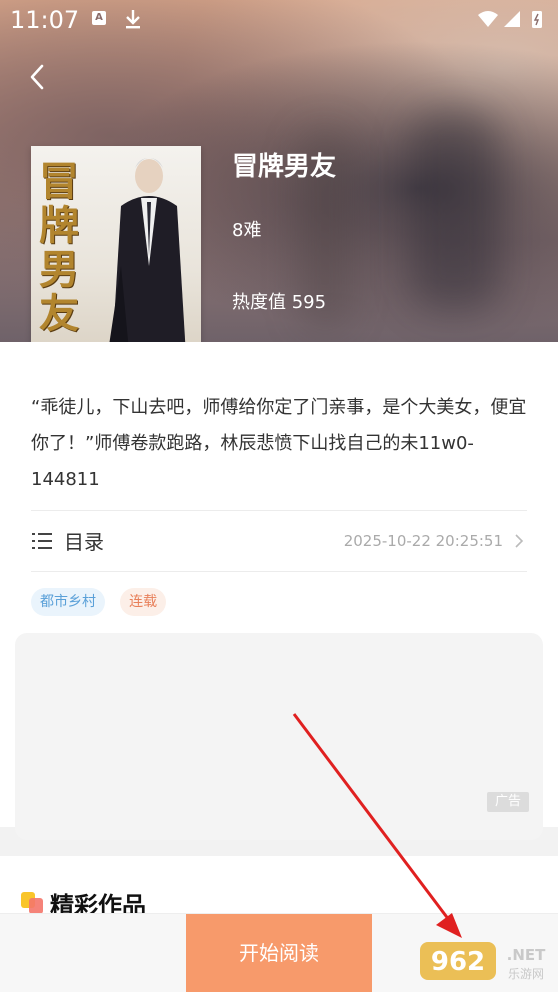  I want to click on back-button, so click(39, 77).